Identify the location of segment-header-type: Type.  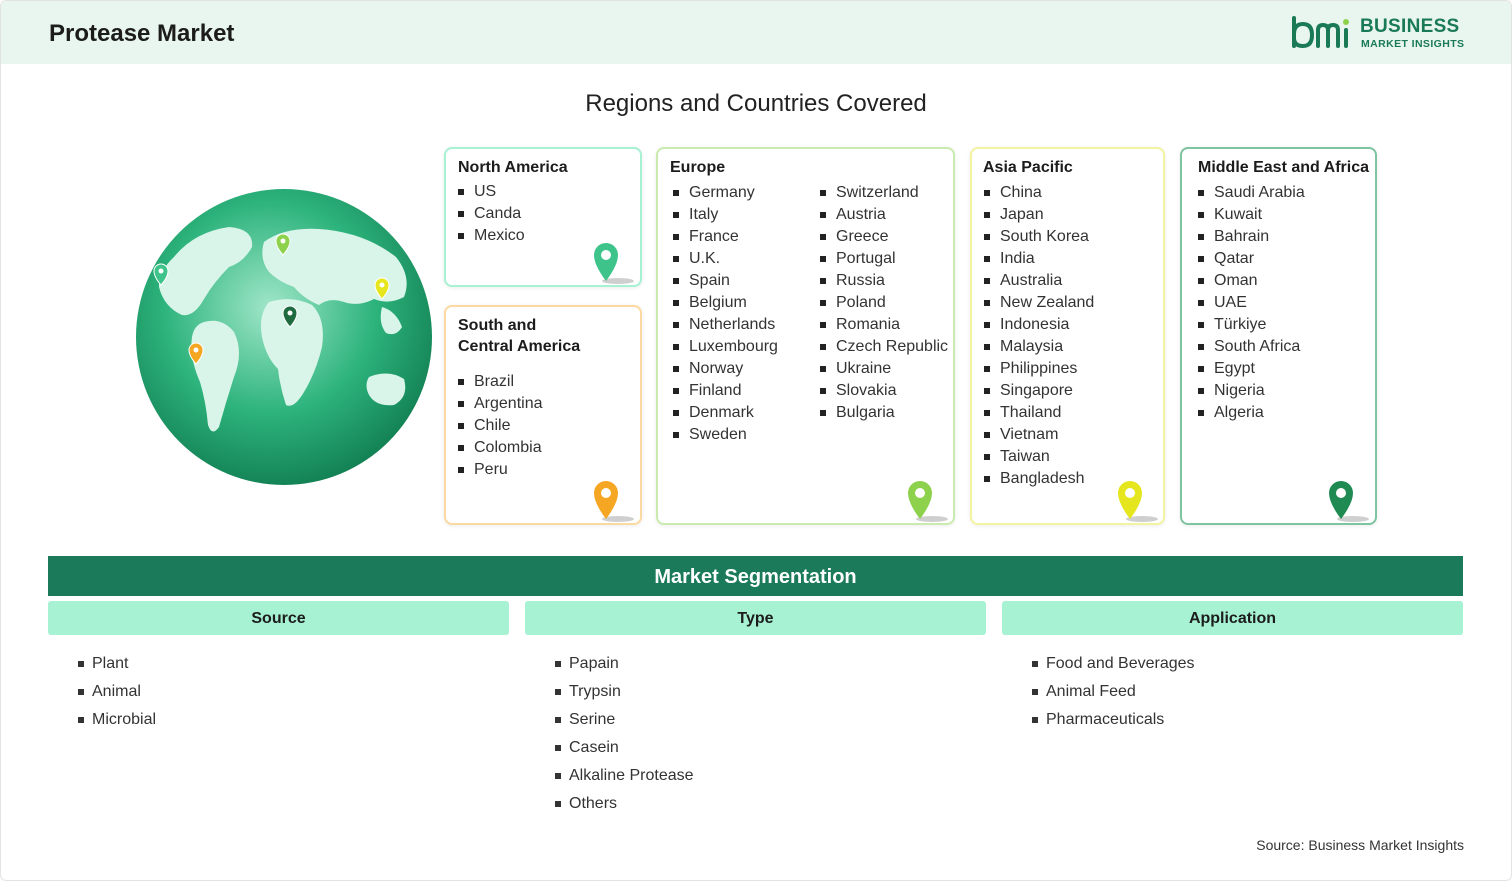
(755, 618).